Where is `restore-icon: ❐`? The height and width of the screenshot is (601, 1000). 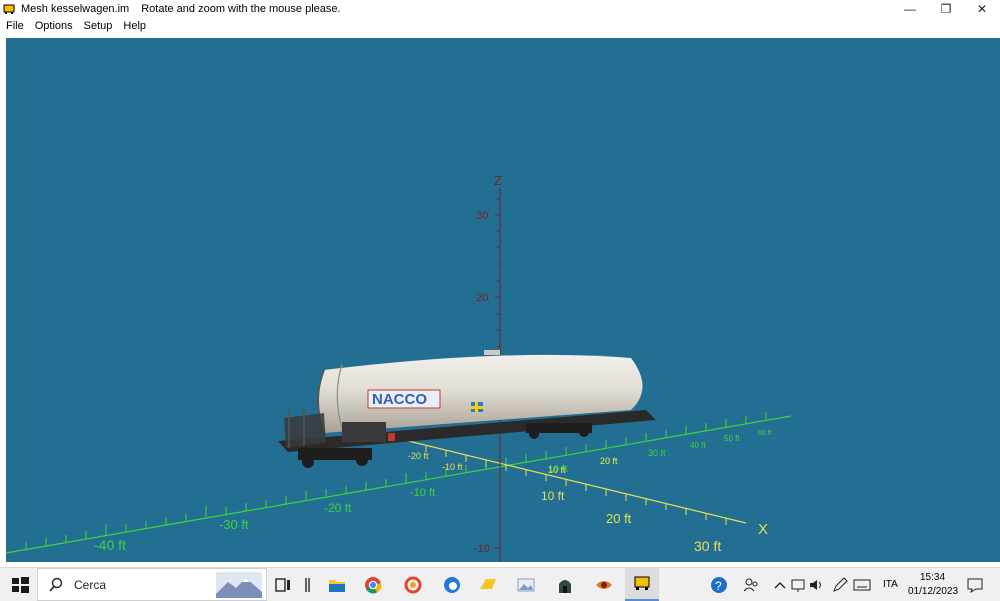 restore-icon: ❐ is located at coordinates (946, 8).